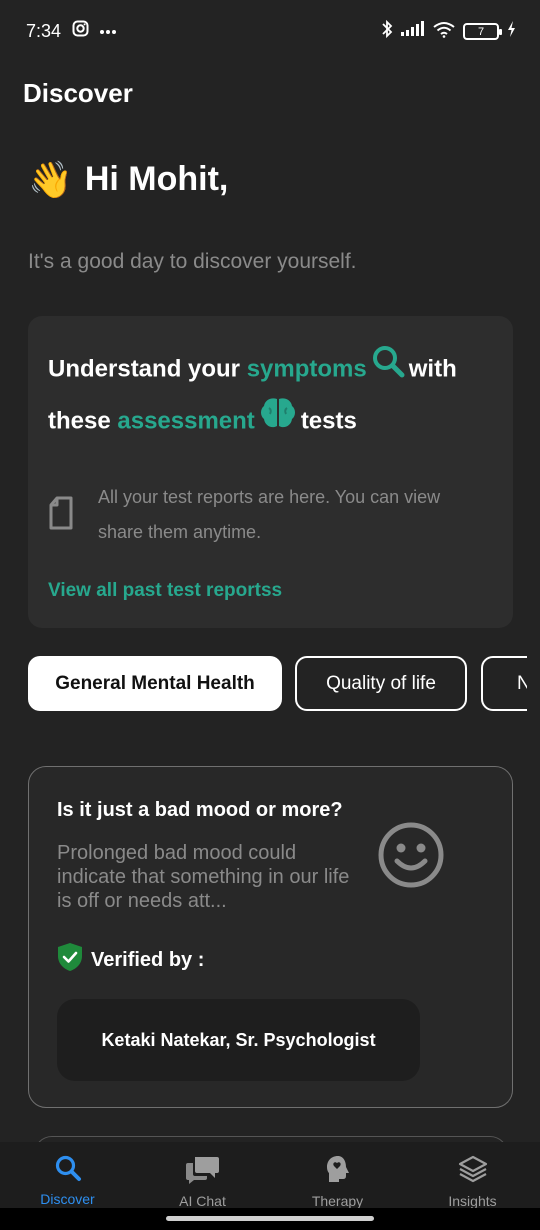 The width and height of the screenshot is (540, 1230). Describe the element at coordinates (504, 683) in the screenshot. I see `tab-next-category: Ne` at that location.